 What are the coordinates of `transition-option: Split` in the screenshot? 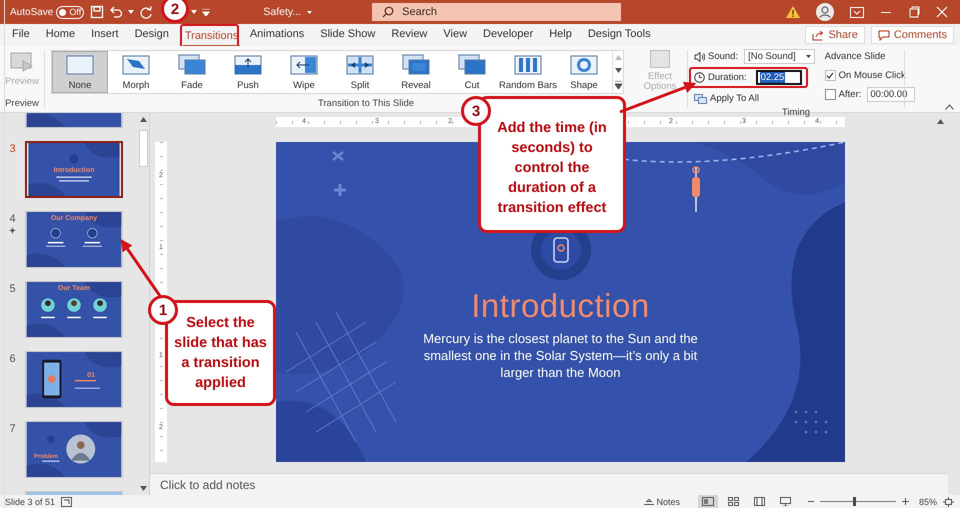 It's located at (360, 72).